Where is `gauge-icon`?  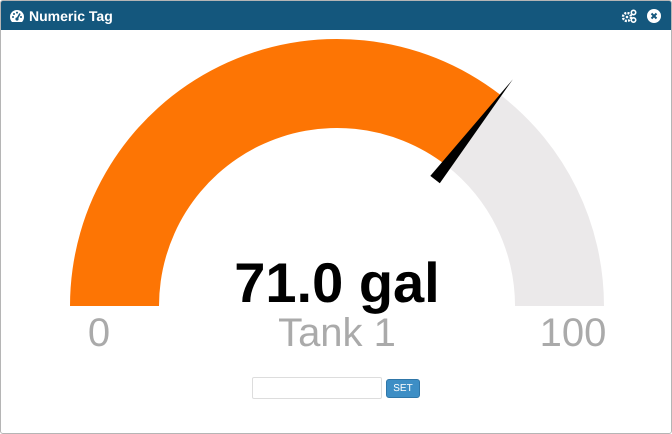
gauge-icon is located at coordinates (17, 15).